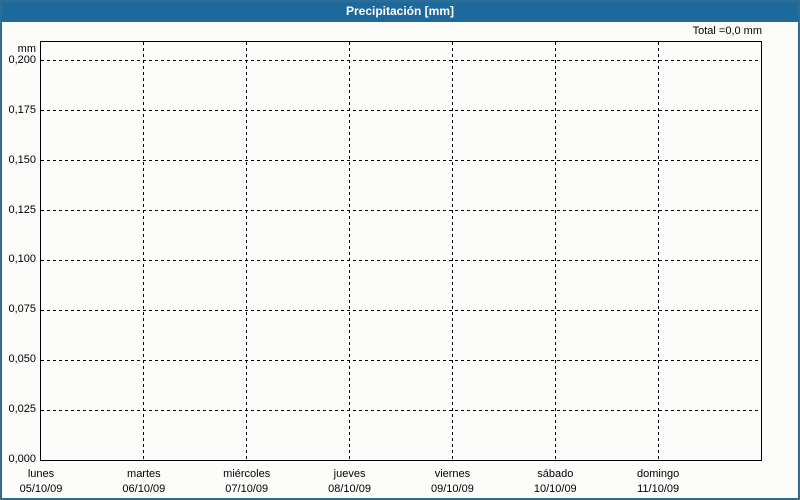 This screenshot has width=800, height=500. I want to click on x-day-label: miércoles, so click(247, 474).